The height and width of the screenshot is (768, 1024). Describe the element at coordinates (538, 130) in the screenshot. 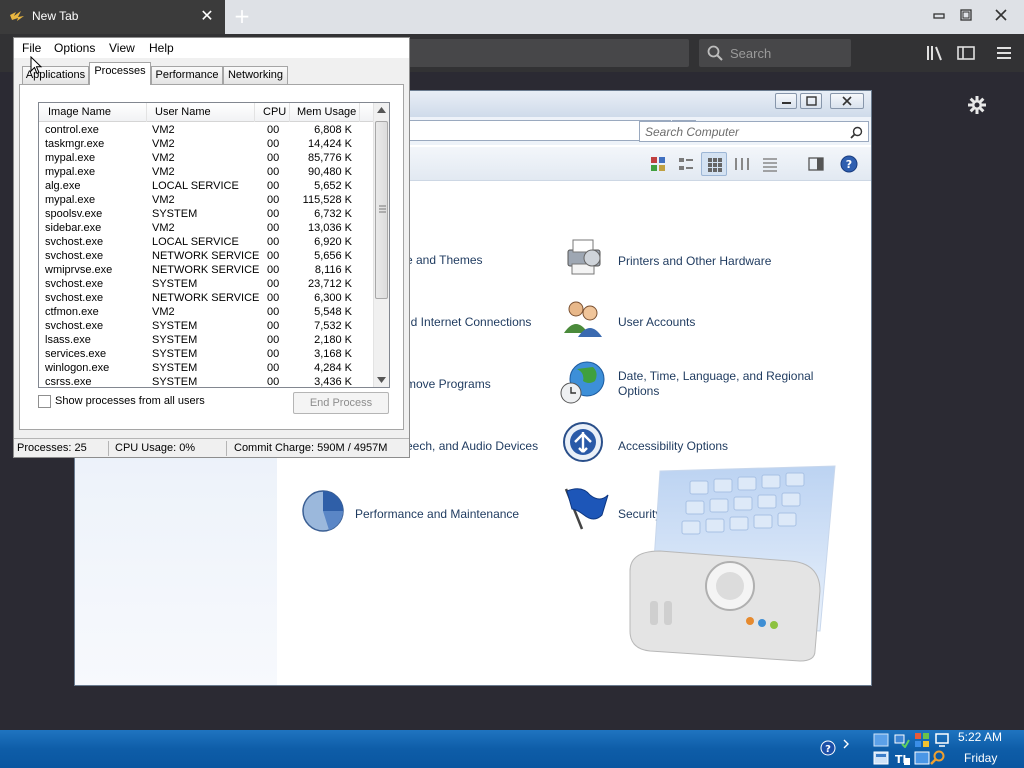

I see `cp-address-field` at that location.